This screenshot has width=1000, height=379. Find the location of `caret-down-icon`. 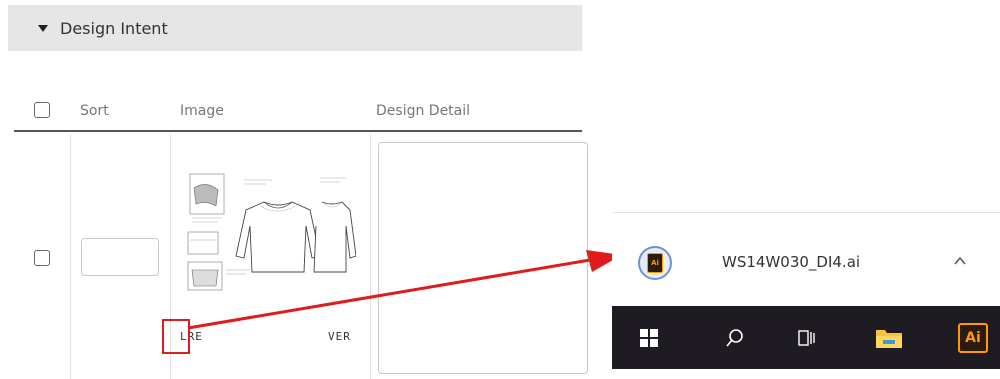

caret-down-icon is located at coordinates (43, 28).